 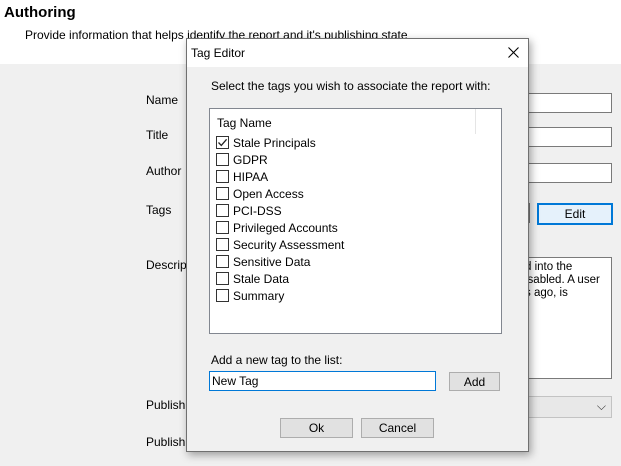 I want to click on tag-row: GDPR, so click(x=345, y=159).